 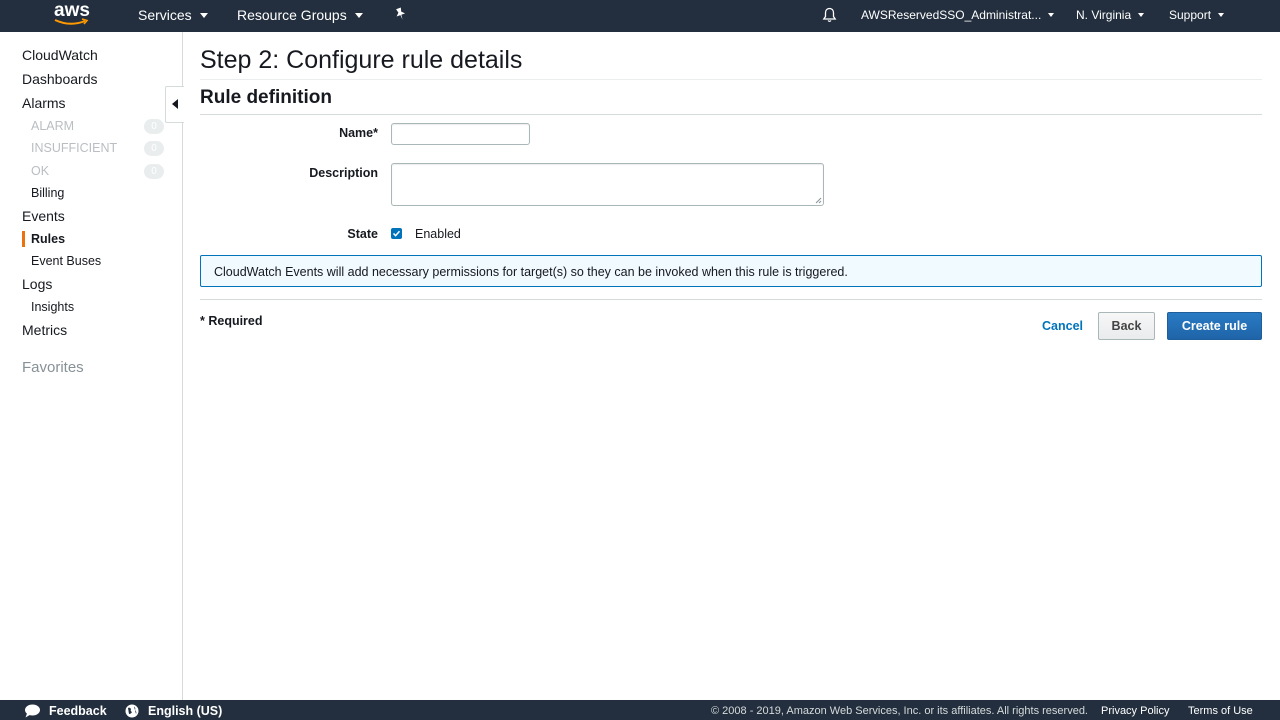 What do you see at coordinates (829, 15) in the screenshot?
I see `bell-icon` at bounding box center [829, 15].